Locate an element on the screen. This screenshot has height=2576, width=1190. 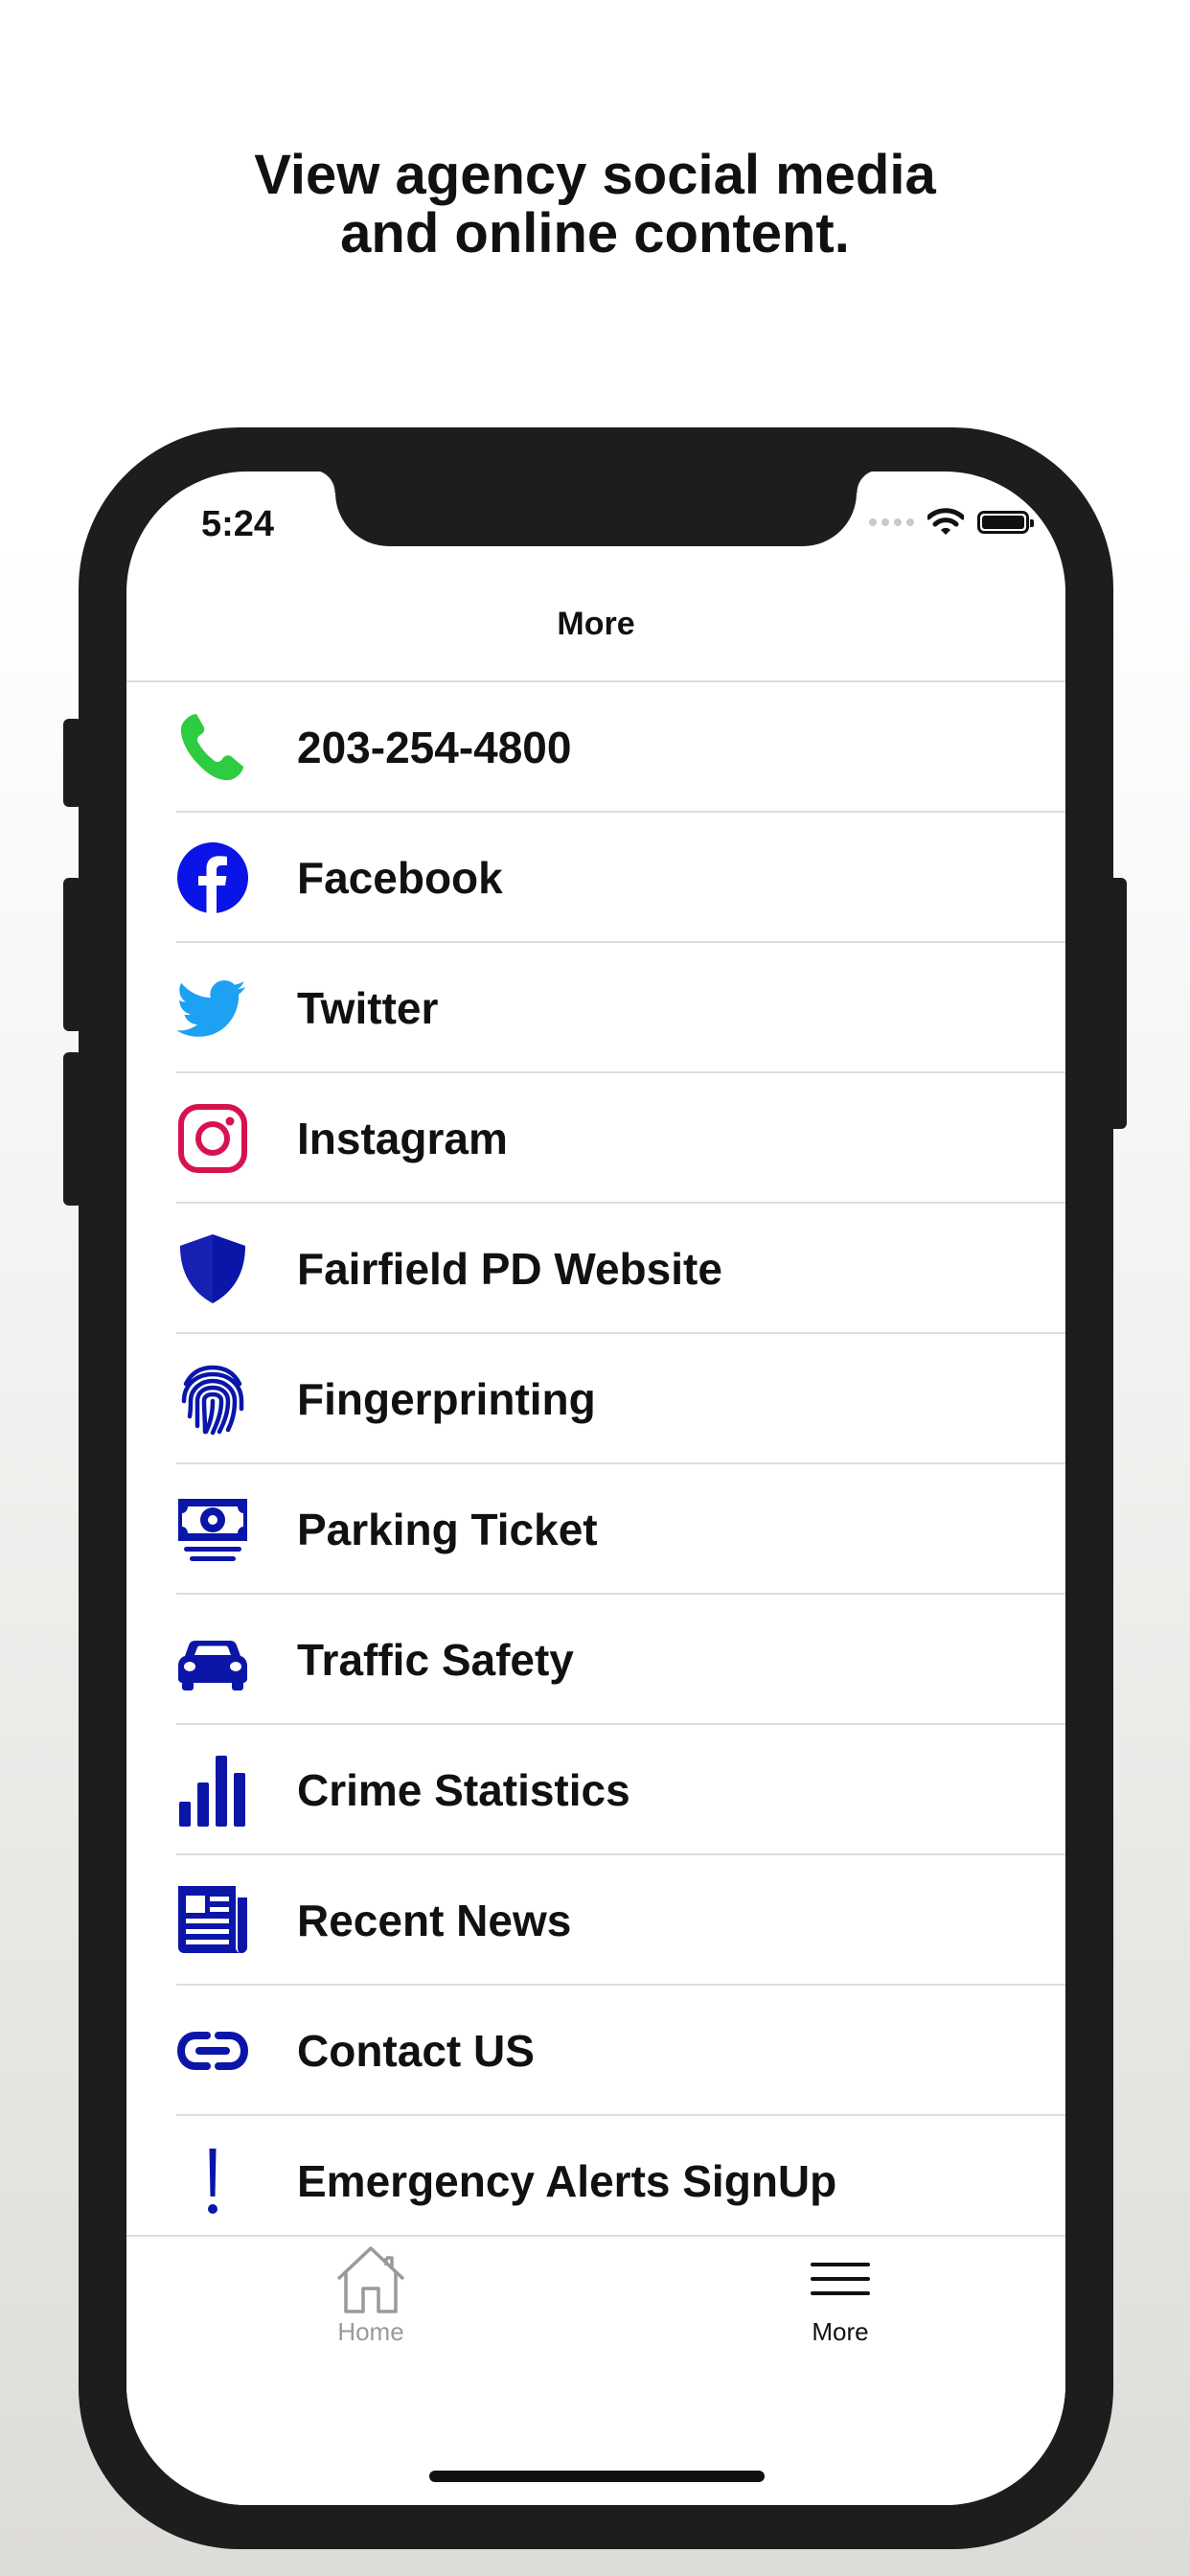
menu-item-label: Contact US is located at coordinates (416, 2051).